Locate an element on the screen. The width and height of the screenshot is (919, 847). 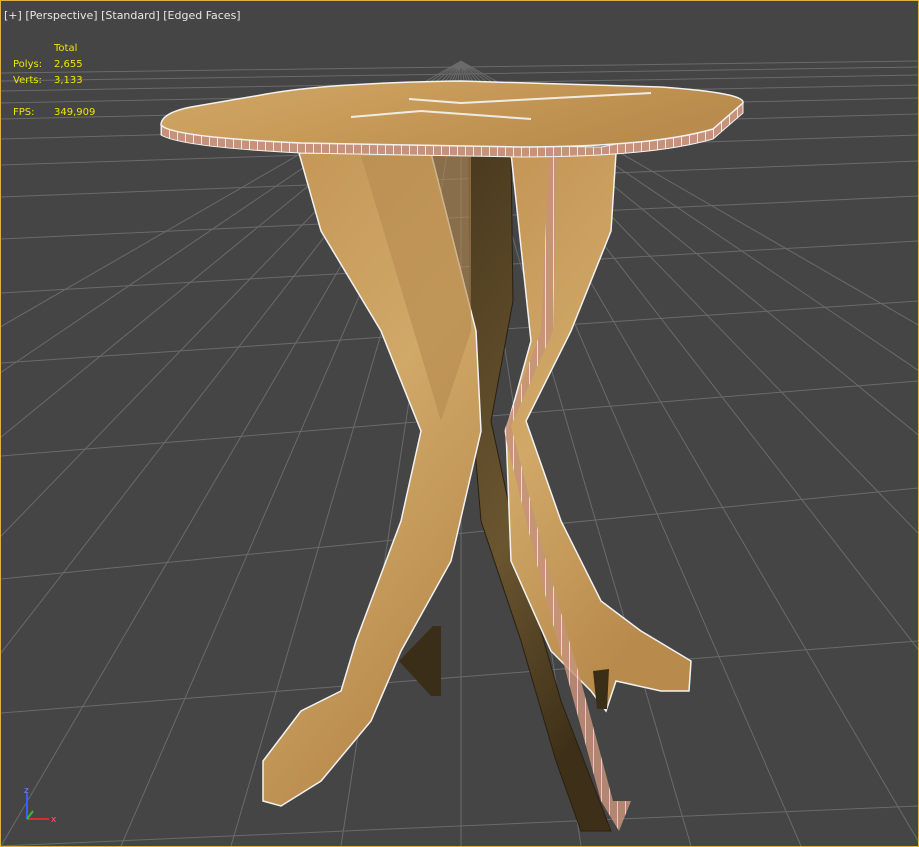
axis-gizmo-icon: z x is located at coordinates (40, 806).